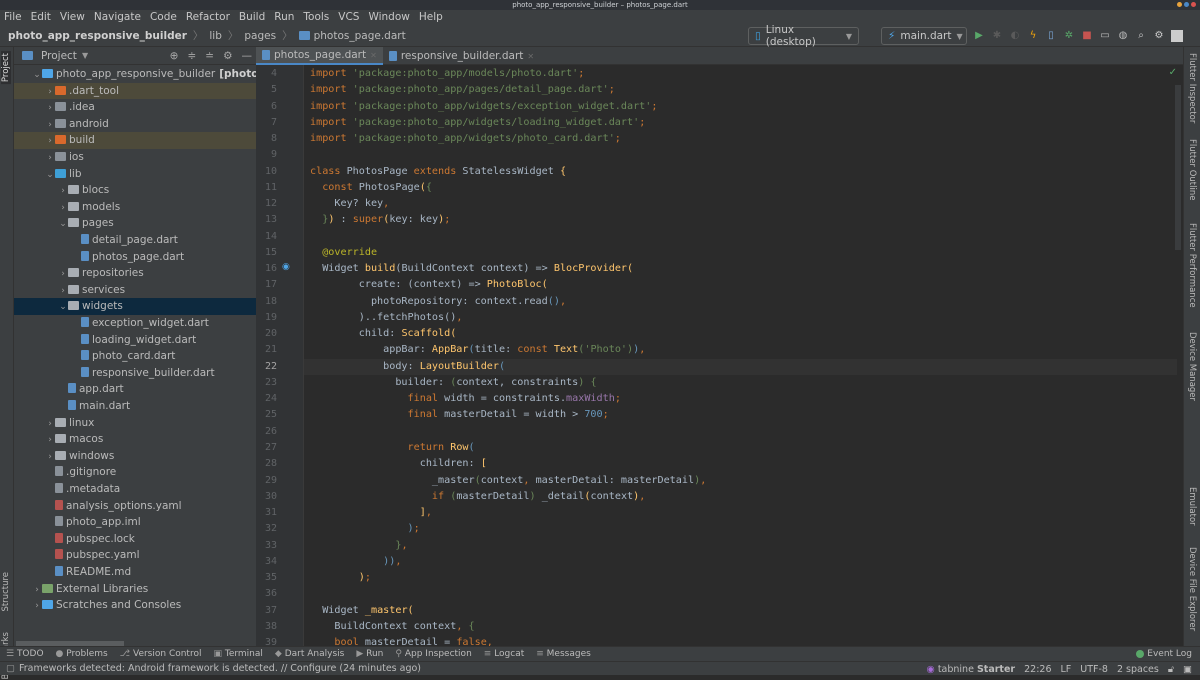  I want to click on menu-window: Window, so click(388, 17).